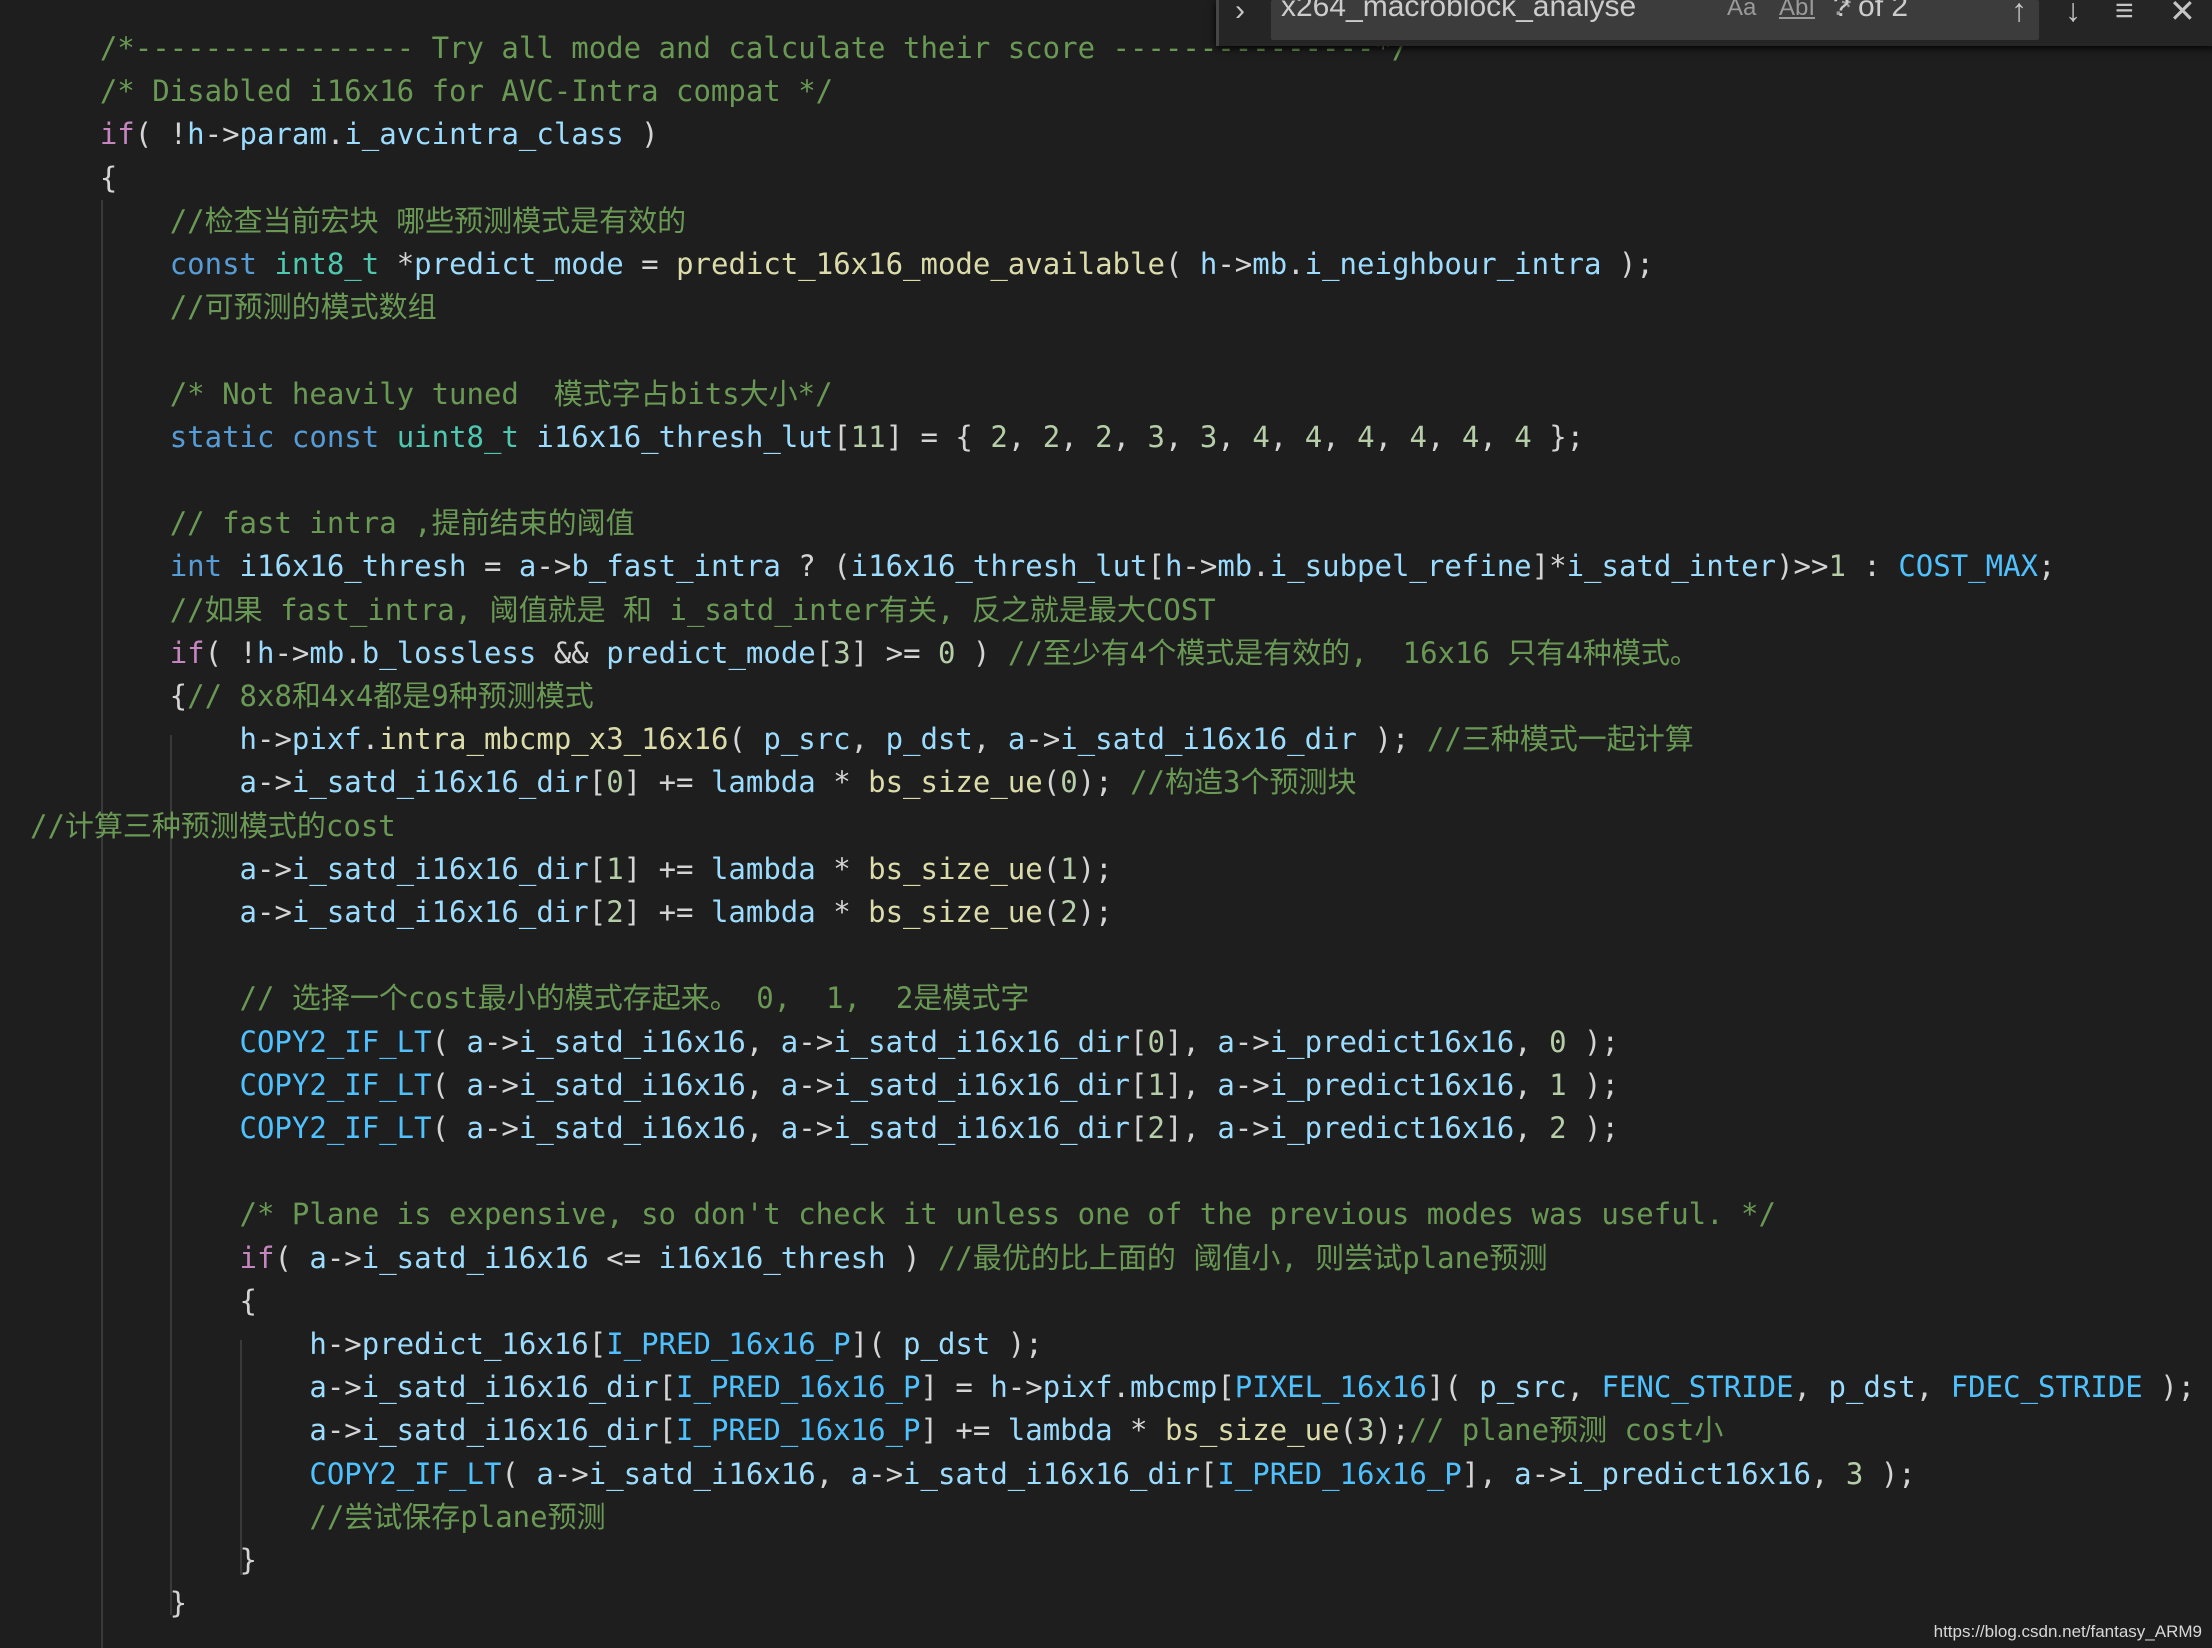 The width and height of the screenshot is (2212, 1648). What do you see at coordinates (1240, 14) in the screenshot?
I see `chevron-right-icon: ›` at bounding box center [1240, 14].